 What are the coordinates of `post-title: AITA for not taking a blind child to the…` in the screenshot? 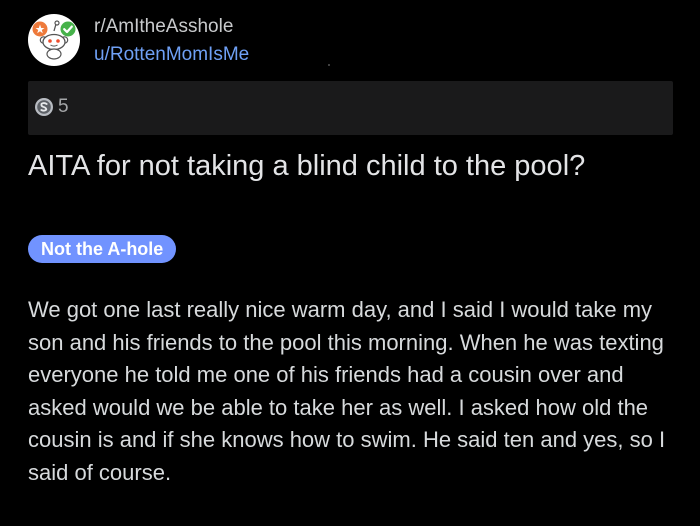 It's located at (307, 166).